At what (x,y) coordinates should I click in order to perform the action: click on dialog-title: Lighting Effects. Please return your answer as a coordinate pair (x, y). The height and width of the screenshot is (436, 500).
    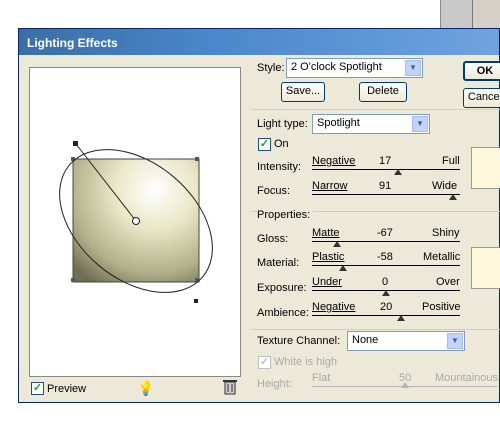
    Looking at the image, I should click on (259, 42).